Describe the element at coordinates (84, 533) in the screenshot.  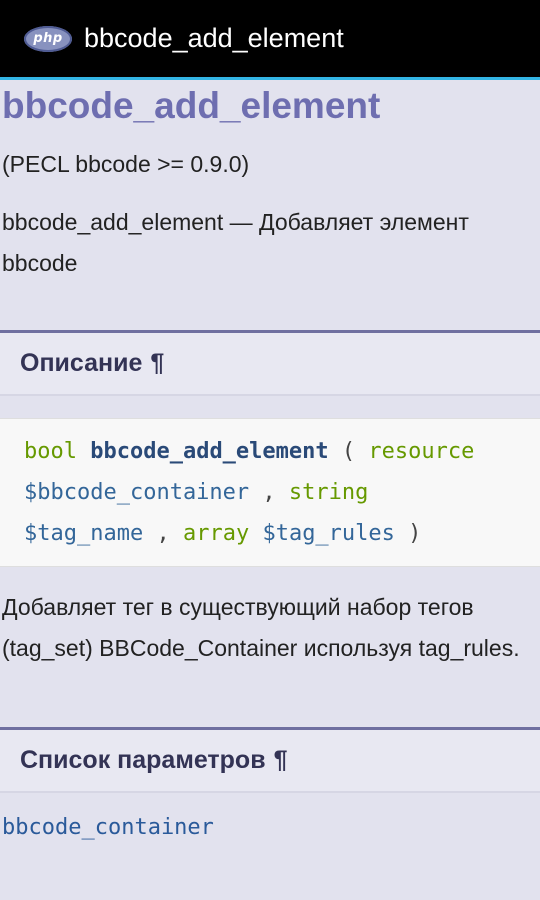
I see `param-tag-name: $tag_name` at that location.